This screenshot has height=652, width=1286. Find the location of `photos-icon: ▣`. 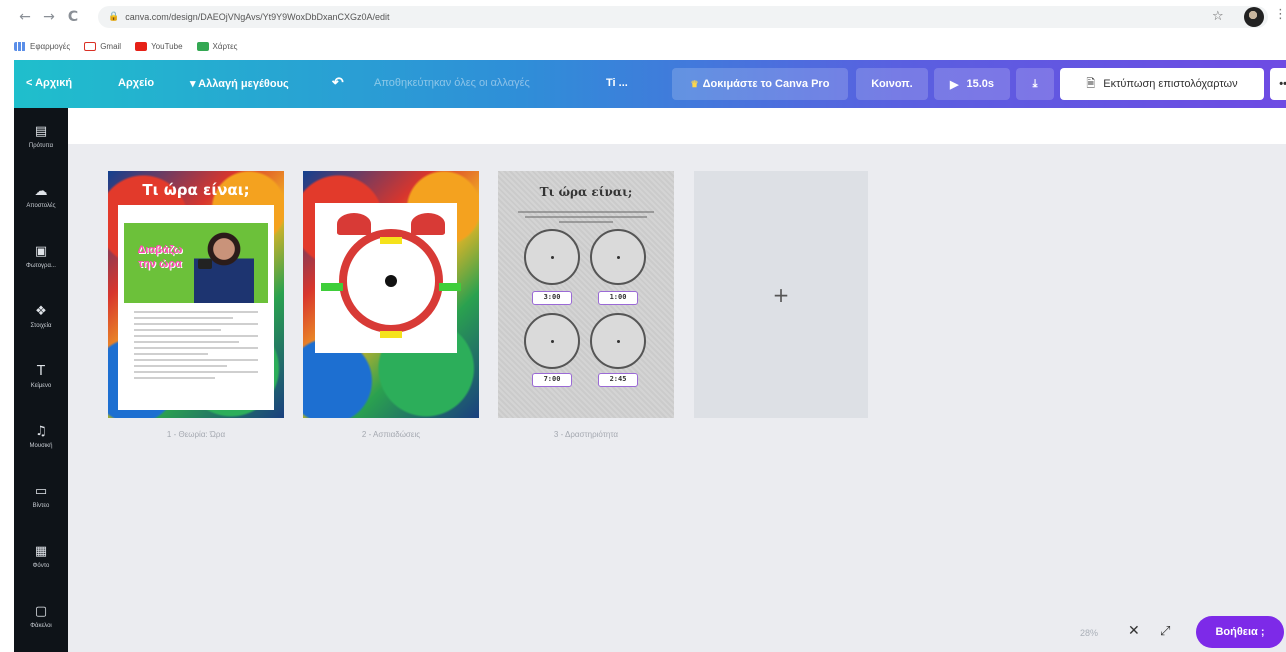

photos-icon: ▣ is located at coordinates (41, 251).